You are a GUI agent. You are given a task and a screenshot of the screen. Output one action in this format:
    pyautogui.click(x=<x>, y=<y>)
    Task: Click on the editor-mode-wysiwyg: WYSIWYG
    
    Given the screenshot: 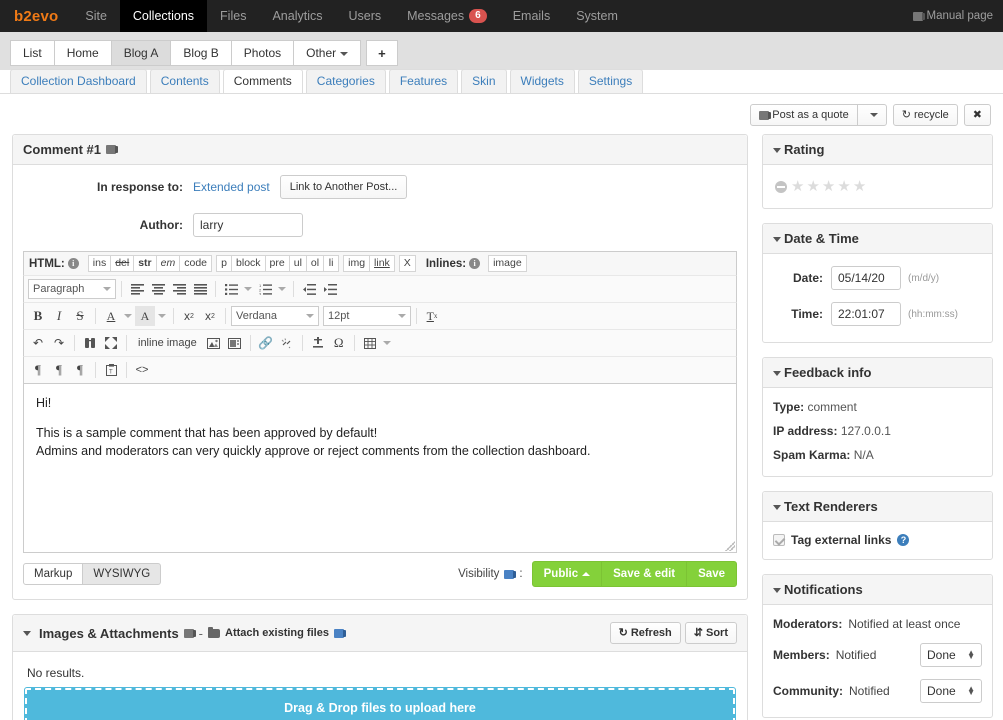 What is the action you would take?
    pyautogui.click(x=122, y=574)
    